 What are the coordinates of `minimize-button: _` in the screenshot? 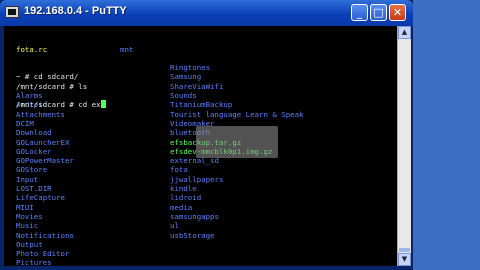 It's located at (359, 12).